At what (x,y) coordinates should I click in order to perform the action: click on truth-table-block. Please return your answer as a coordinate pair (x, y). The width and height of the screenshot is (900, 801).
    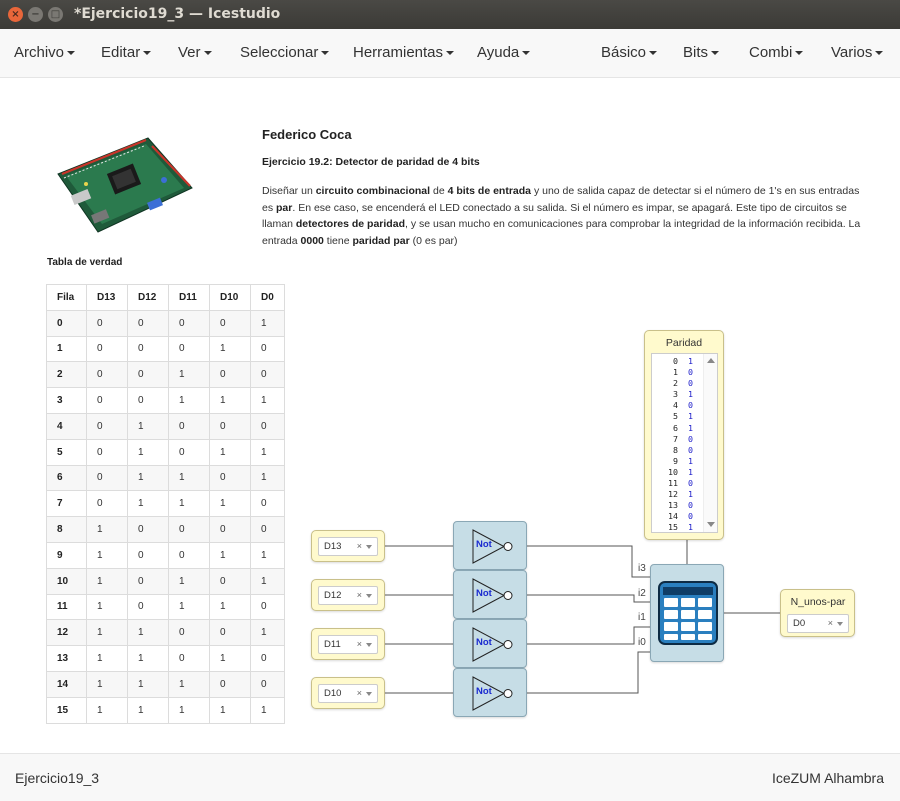
    Looking at the image, I should click on (687, 613).